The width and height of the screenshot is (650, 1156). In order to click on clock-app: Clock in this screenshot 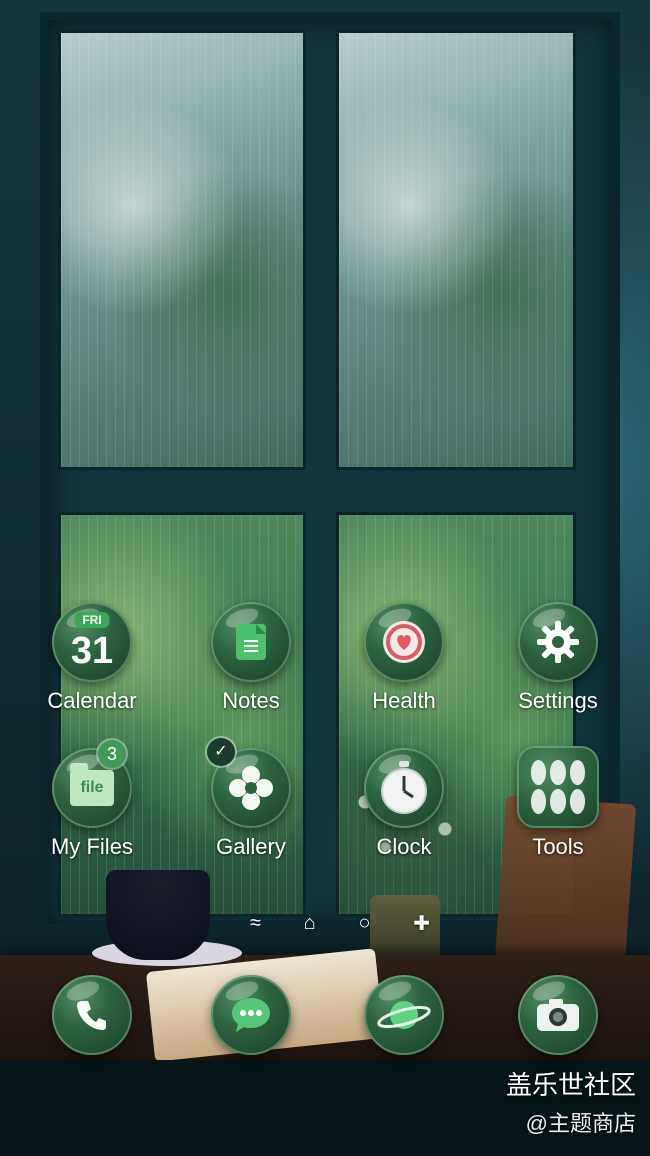, I will do `click(404, 813)`.